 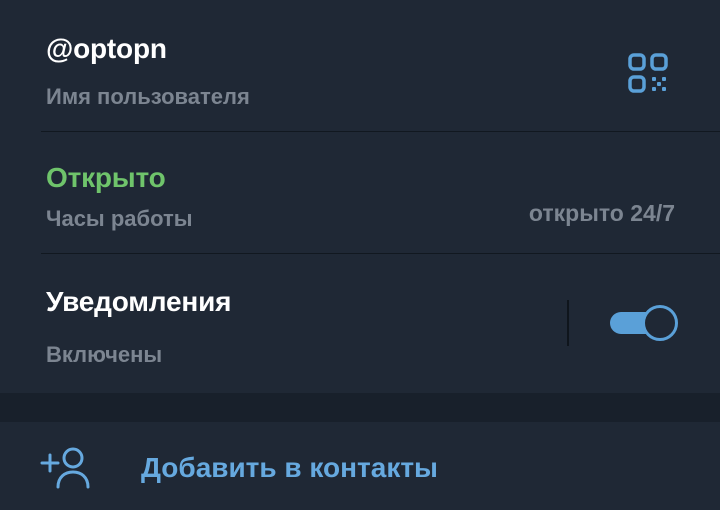 What do you see at coordinates (66, 468) in the screenshot?
I see `add-user-icon` at bounding box center [66, 468].